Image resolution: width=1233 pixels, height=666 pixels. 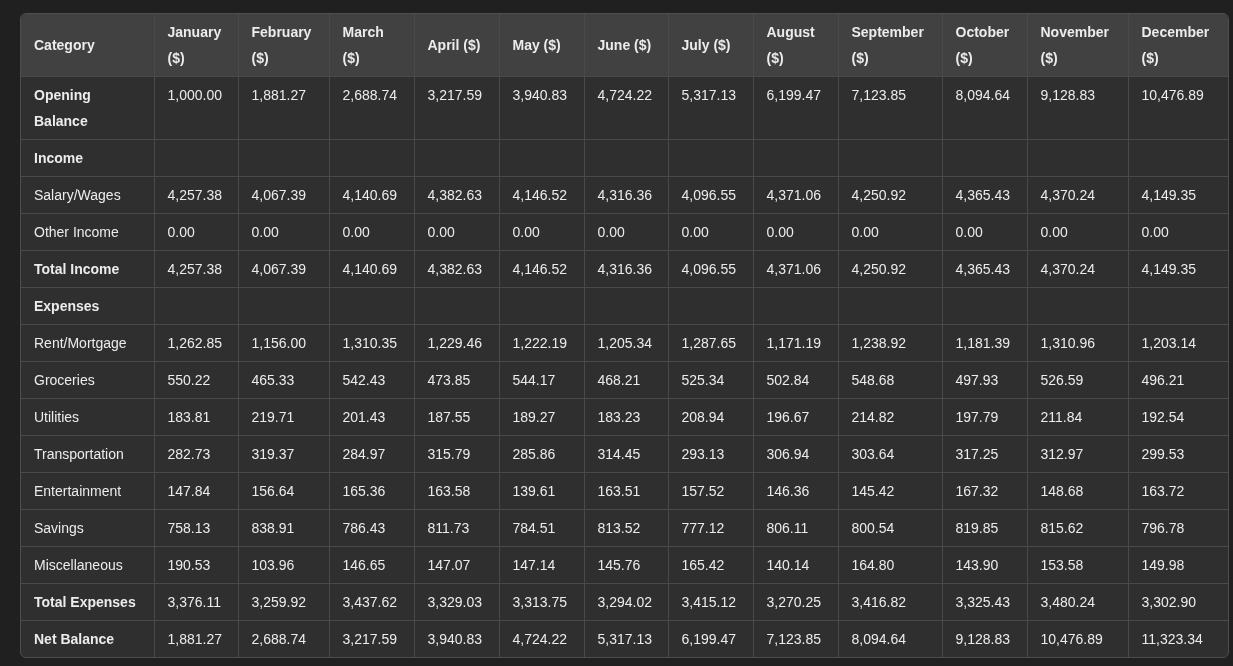 What do you see at coordinates (890, 491) in the screenshot?
I see `table-cell: 145.42` at bounding box center [890, 491].